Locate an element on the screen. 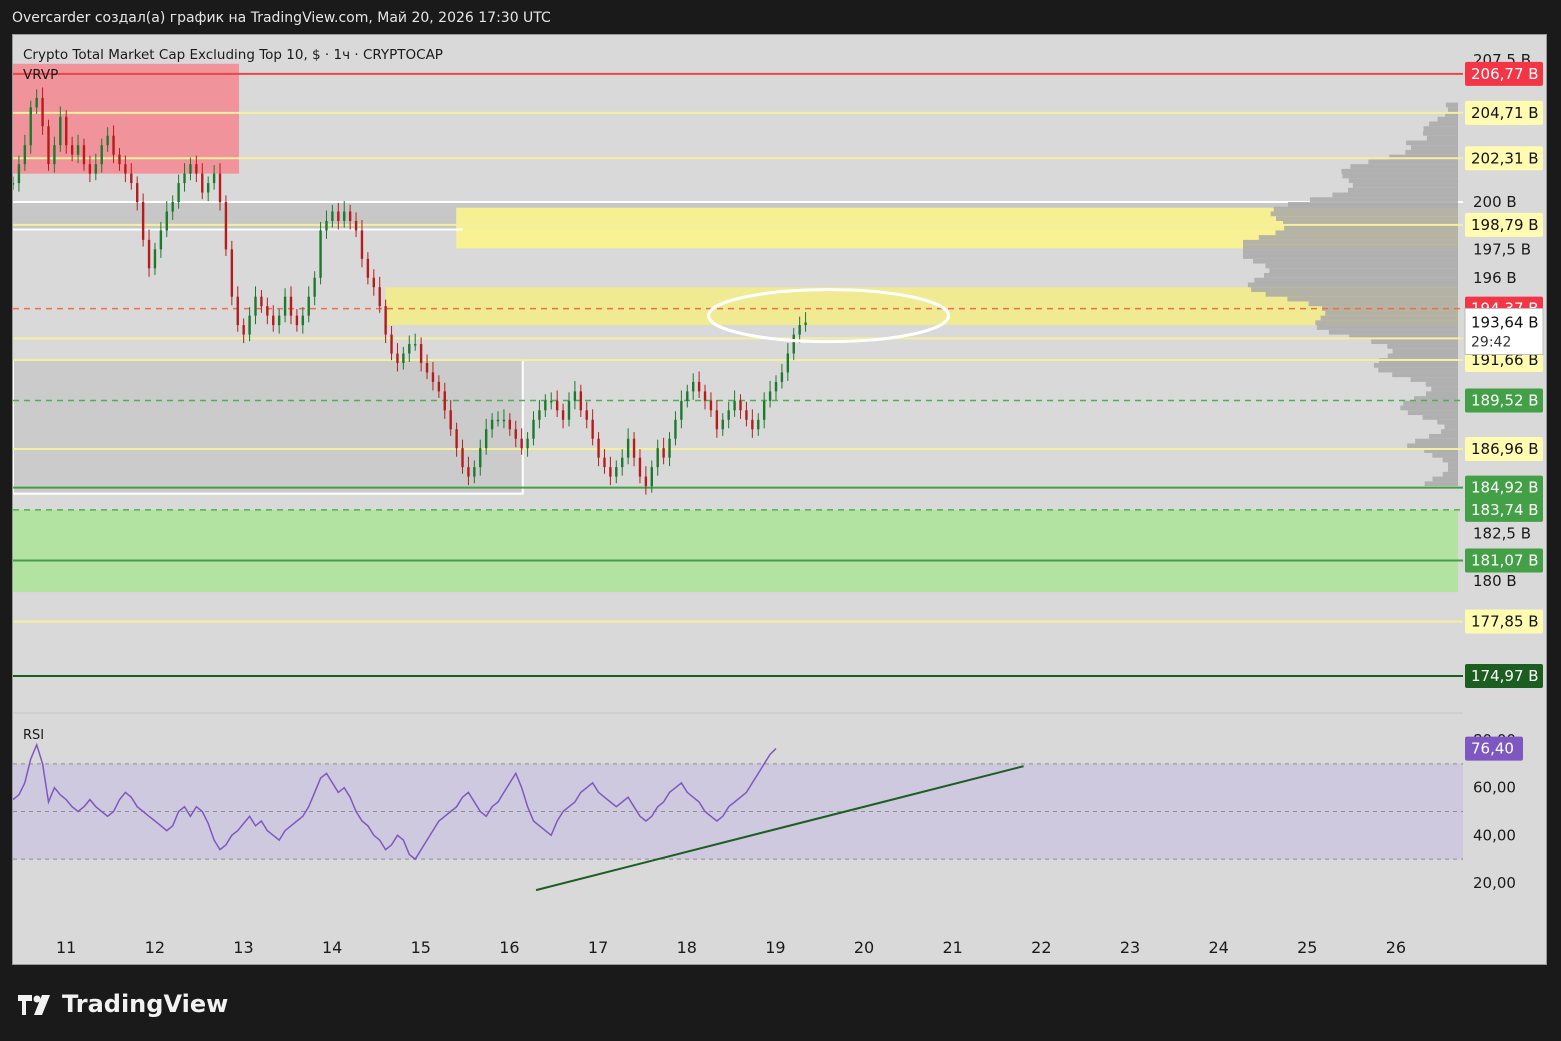 The width and height of the screenshot is (1561, 1041). level-label: 206,77 B is located at coordinates (1505, 74).